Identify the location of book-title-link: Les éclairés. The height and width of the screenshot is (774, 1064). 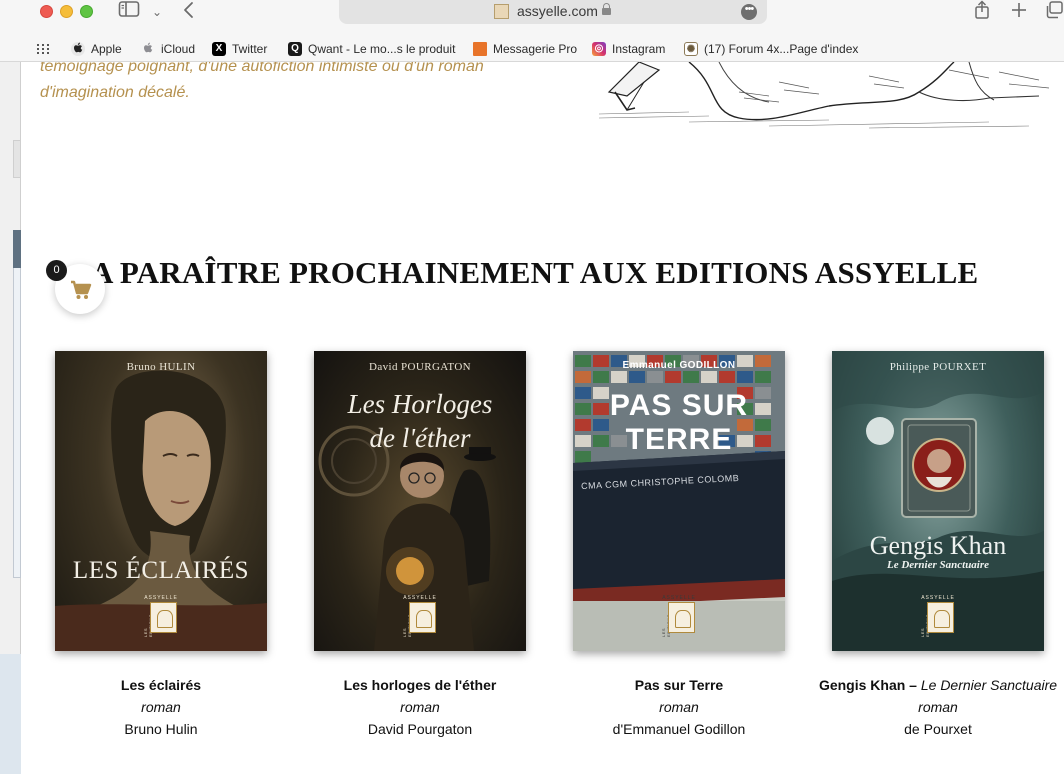
(161, 685).